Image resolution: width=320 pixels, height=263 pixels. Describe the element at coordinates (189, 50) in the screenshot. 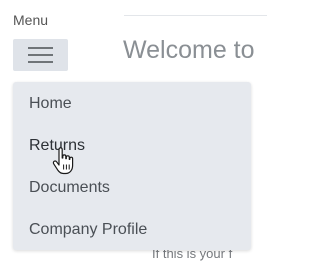

I see `welcome-title: Welcome to` at that location.